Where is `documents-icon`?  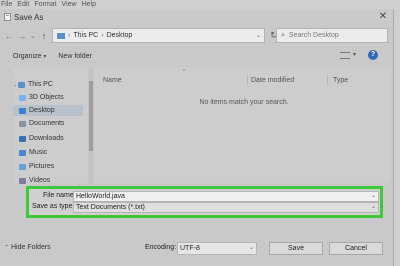
documents-icon is located at coordinates (22, 123).